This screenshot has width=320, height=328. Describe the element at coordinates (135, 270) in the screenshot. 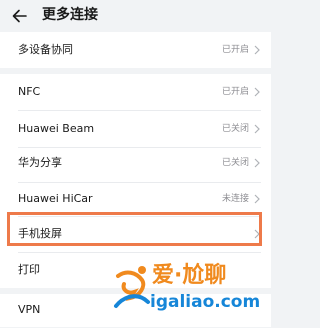

I see `row-print: 打印` at that location.